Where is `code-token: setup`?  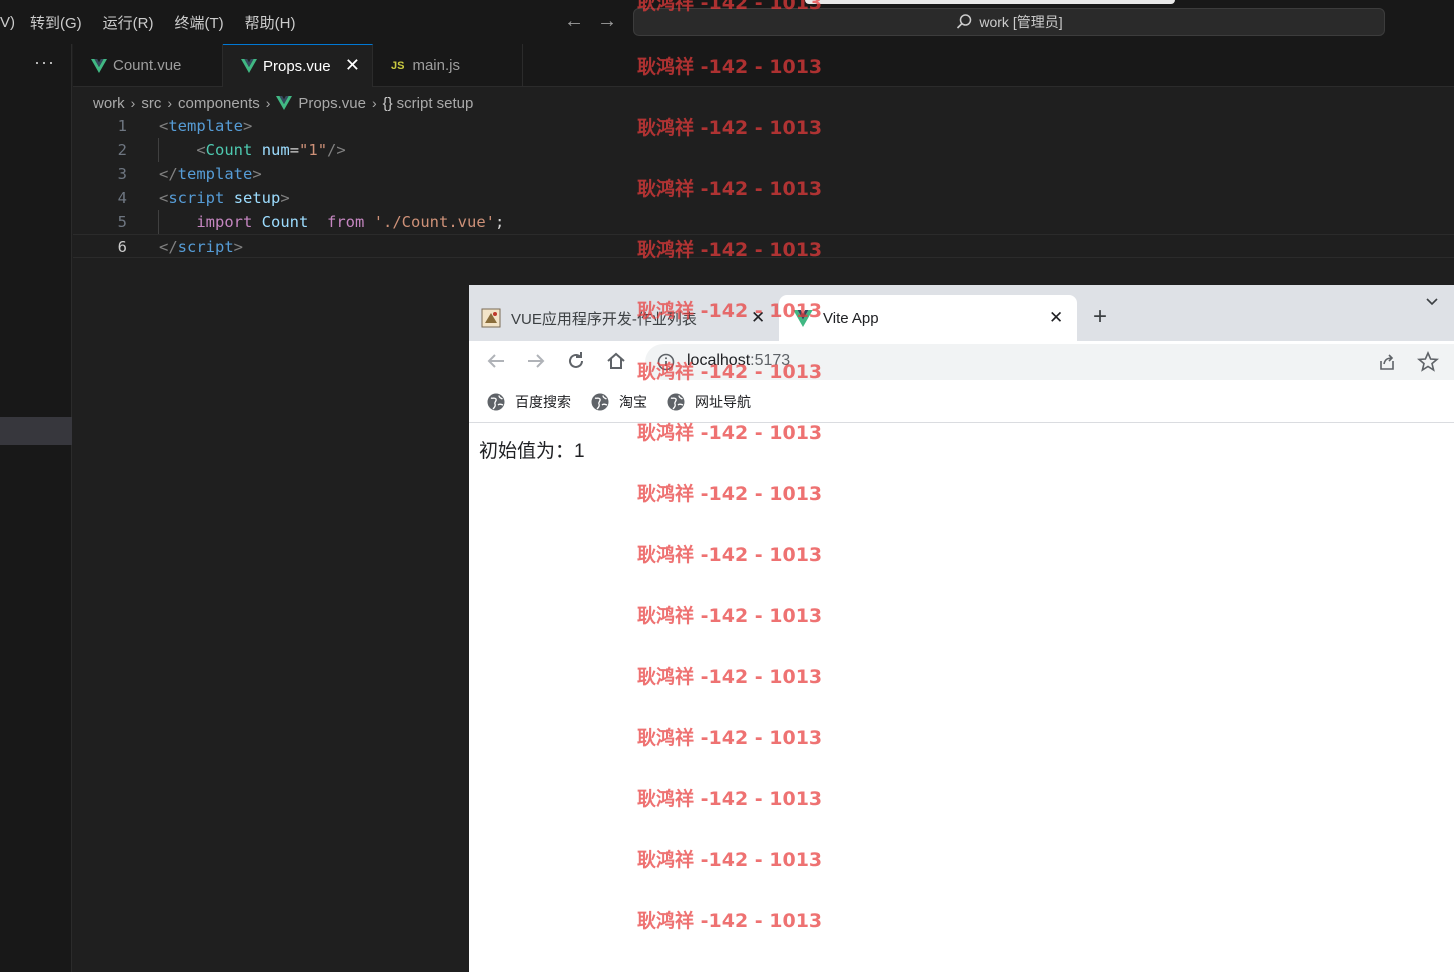
code-token: setup is located at coordinates (257, 198).